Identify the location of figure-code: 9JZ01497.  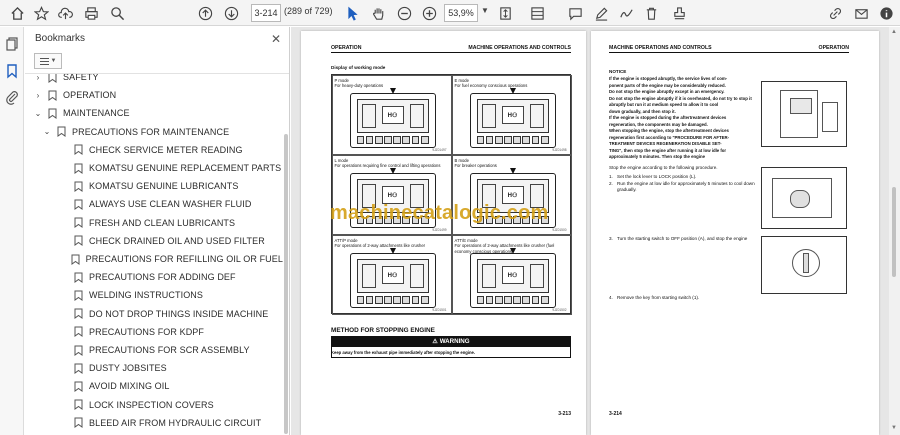
(439, 149).